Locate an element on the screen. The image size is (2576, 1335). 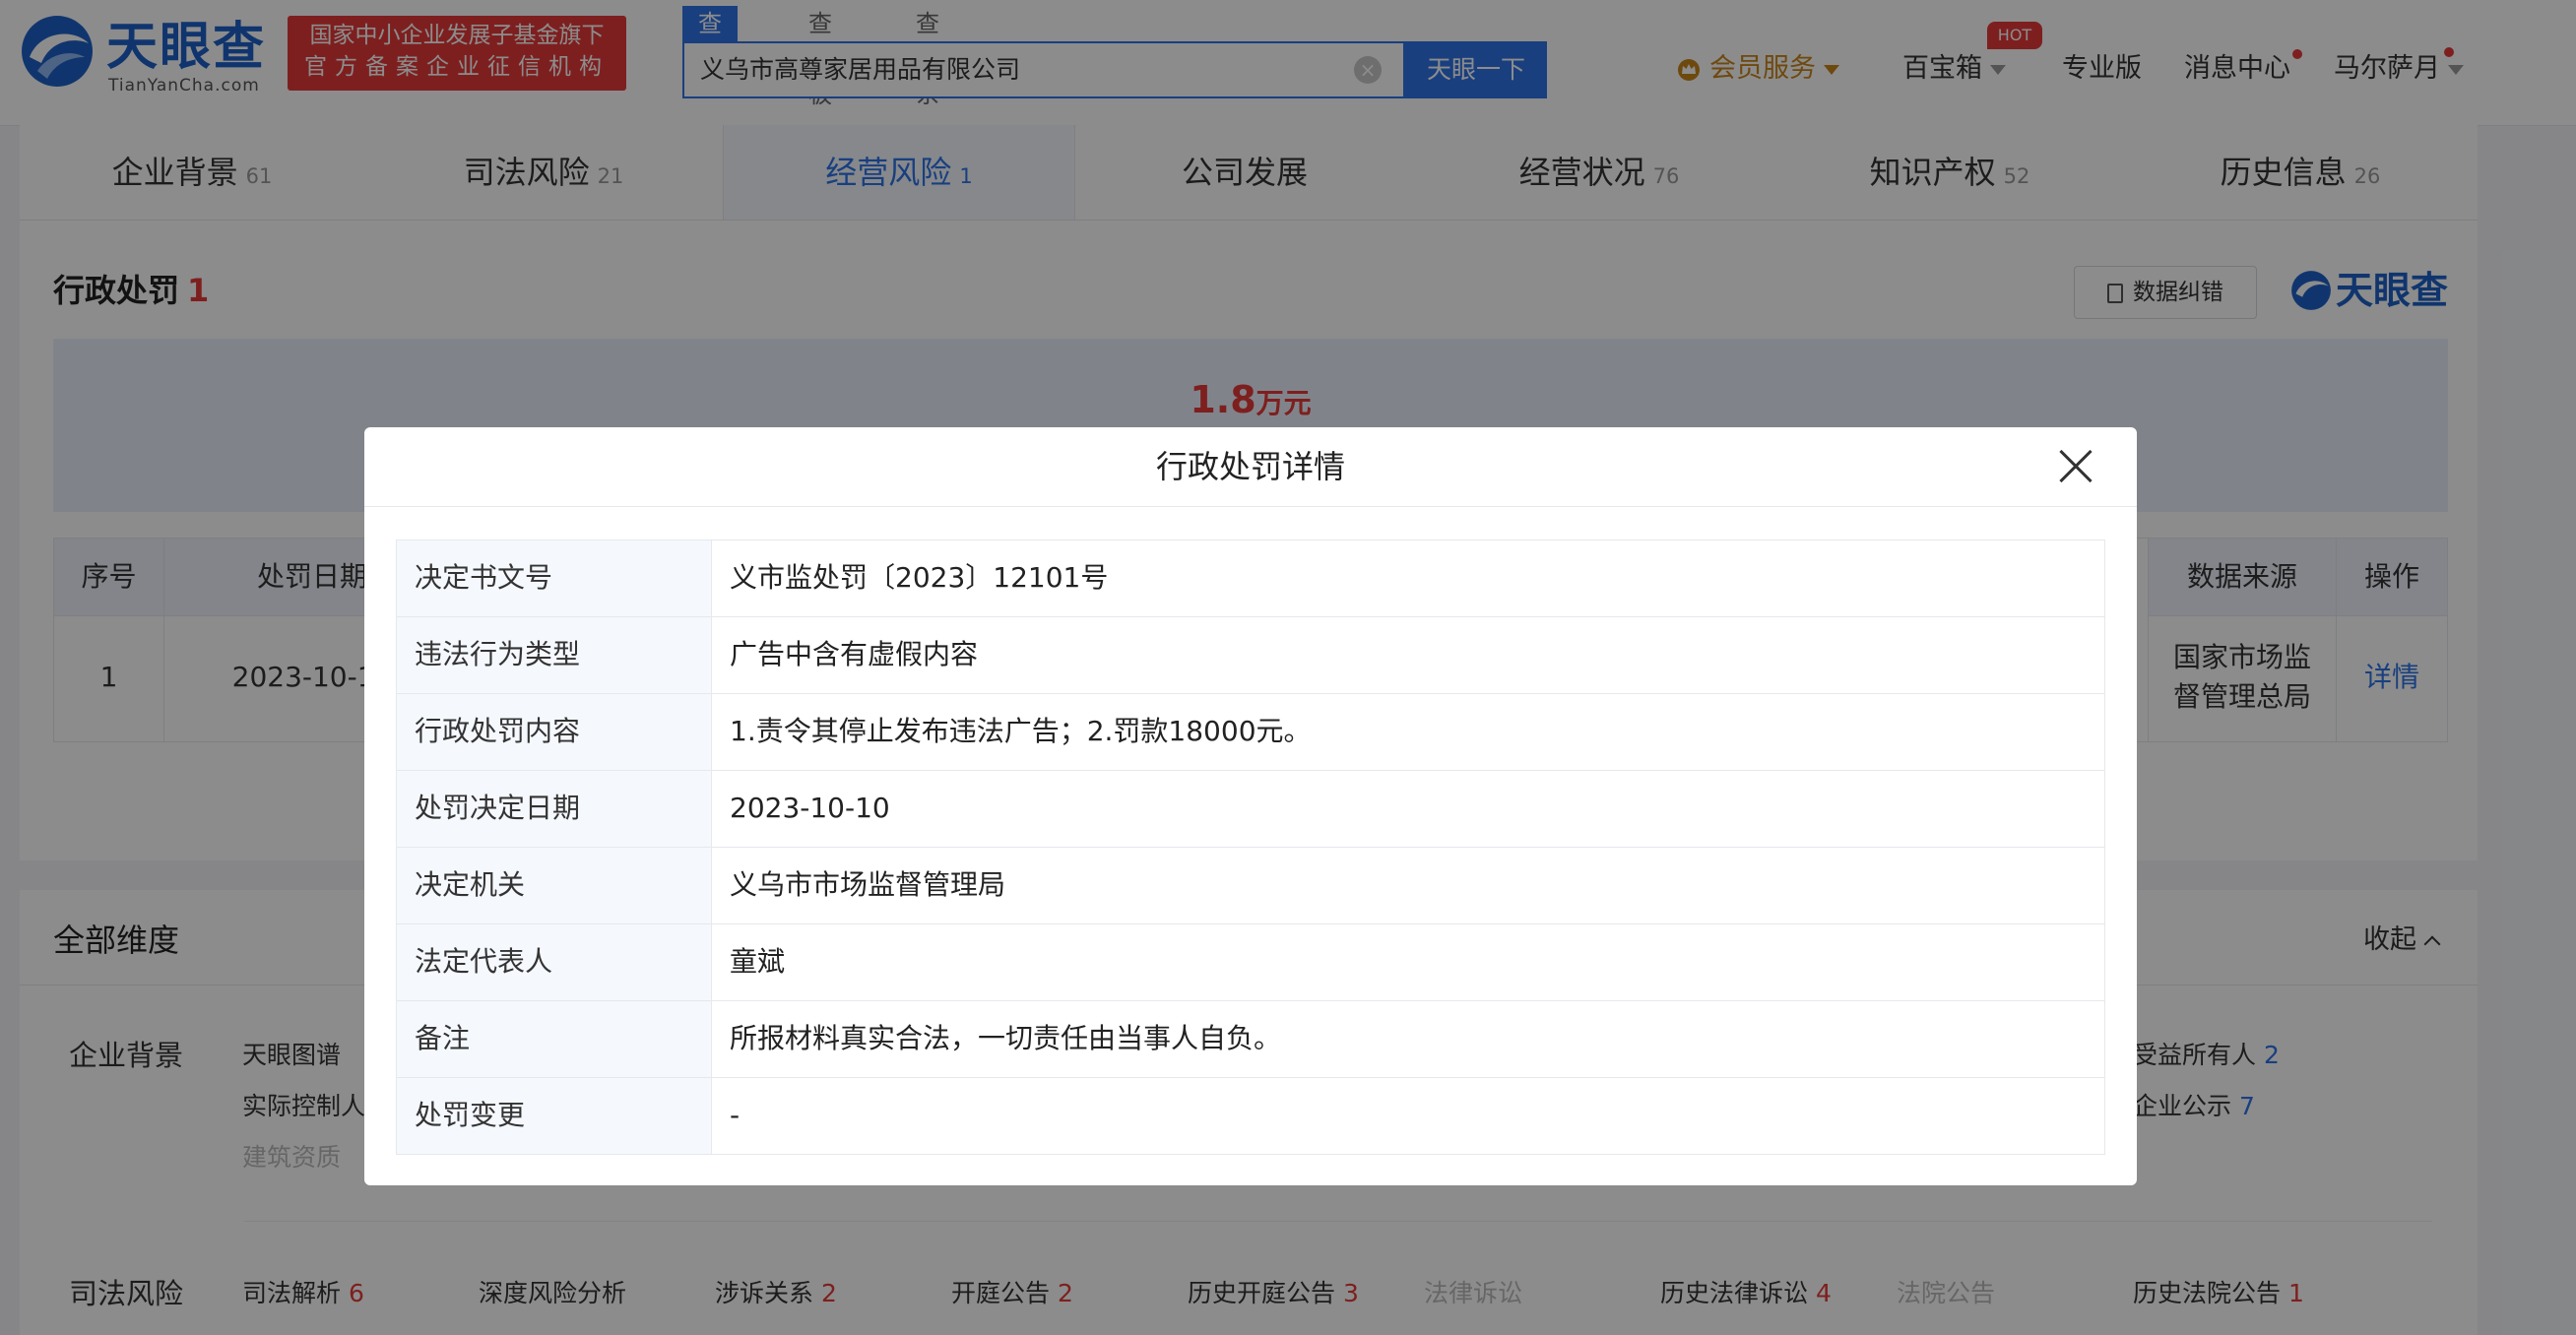
detail-row-decision-date: 处罚决定日期 2023-10-10 is located at coordinates (1250, 809).